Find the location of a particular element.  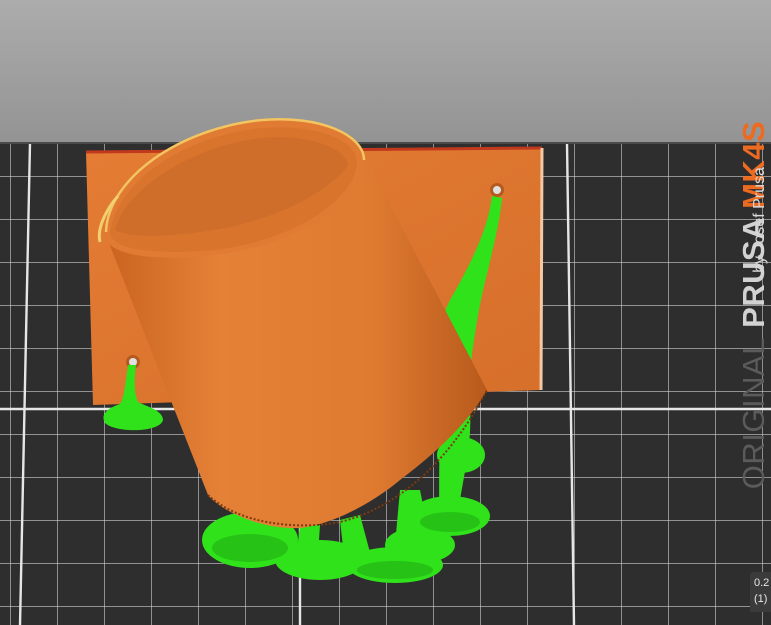

layer-height-value: 0.2 is located at coordinates (762, 583).